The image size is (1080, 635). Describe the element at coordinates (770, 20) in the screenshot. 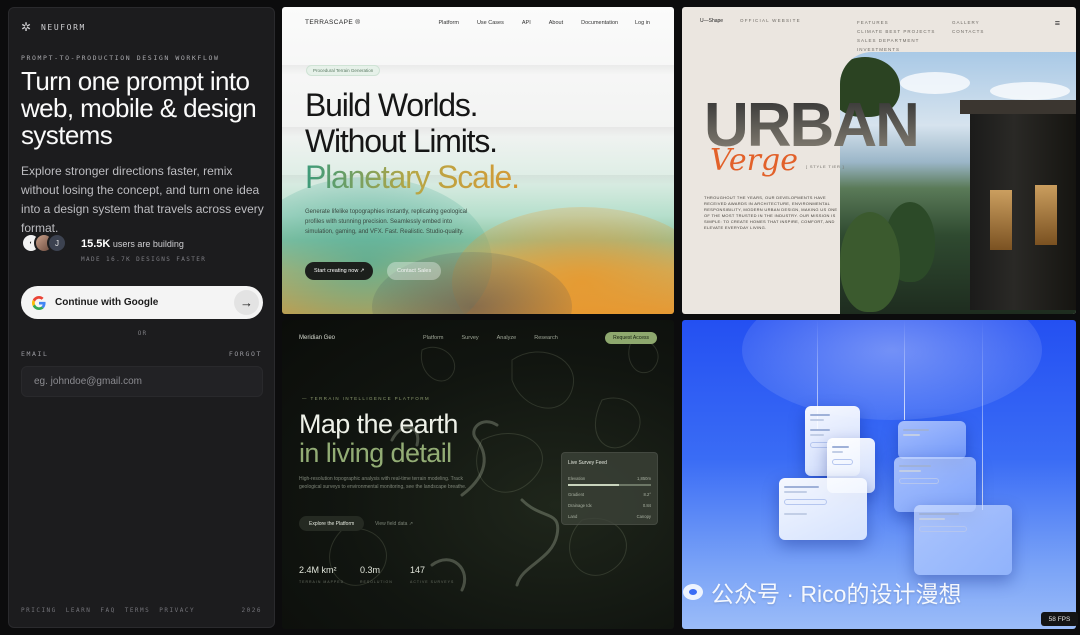

I see `site-label: OFFICIAL WEBSITE` at that location.